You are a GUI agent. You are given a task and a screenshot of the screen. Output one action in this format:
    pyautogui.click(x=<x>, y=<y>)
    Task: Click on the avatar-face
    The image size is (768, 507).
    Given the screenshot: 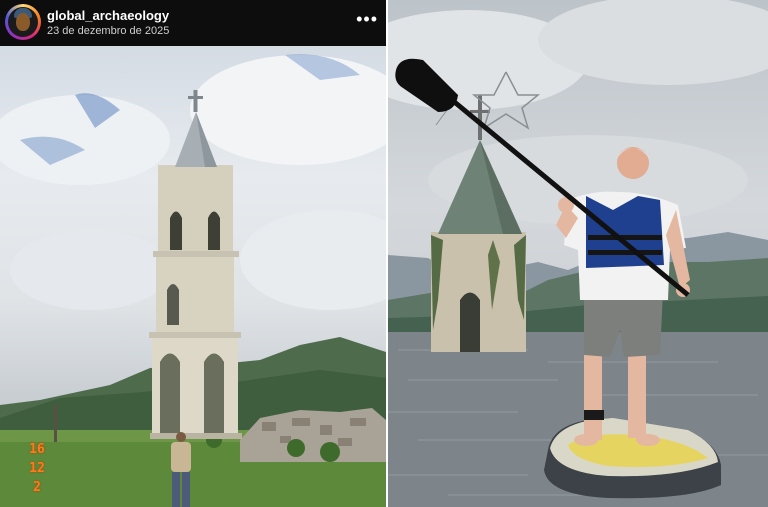 What is the action you would take?
    pyautogui.click(x=23, y=22)
    